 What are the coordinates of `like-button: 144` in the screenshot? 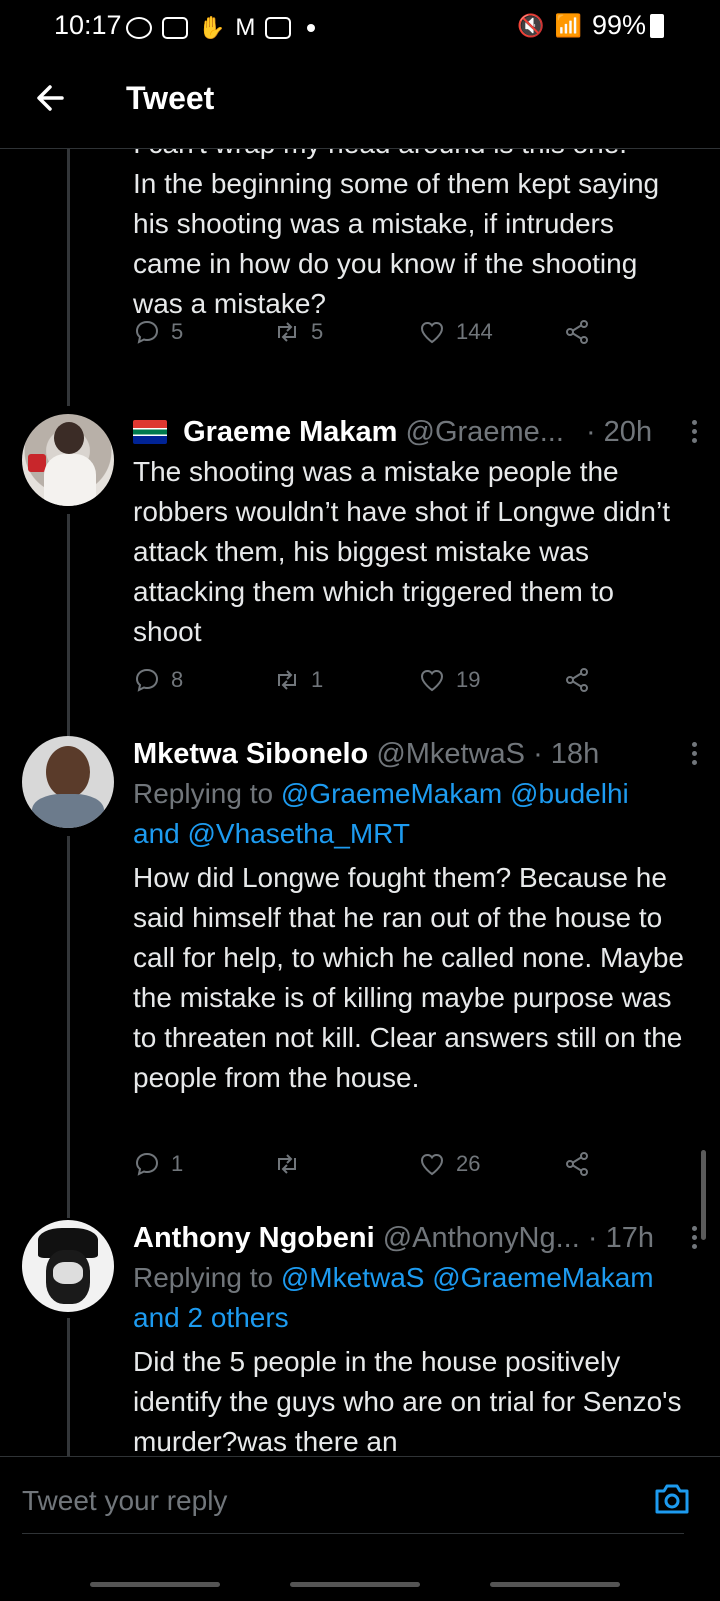 It's located at (455, 332).